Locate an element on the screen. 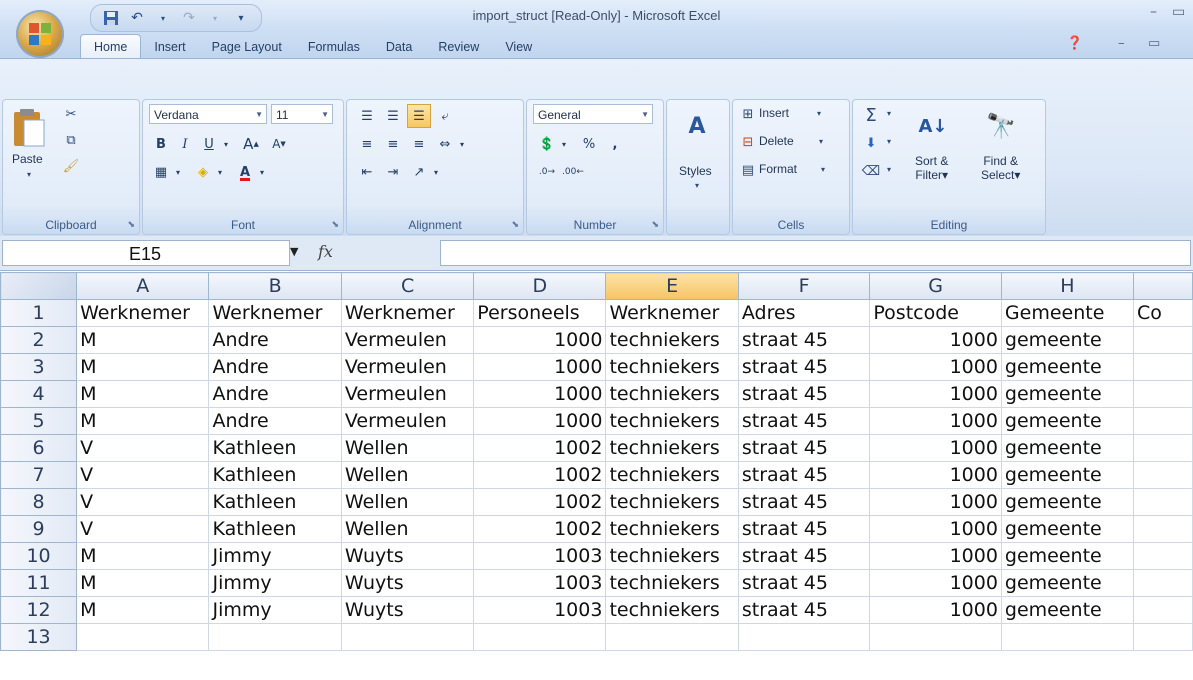 This screenshot has height=680, width=1193. fill-icon: ⬇ is located at coordinates (871, 143).